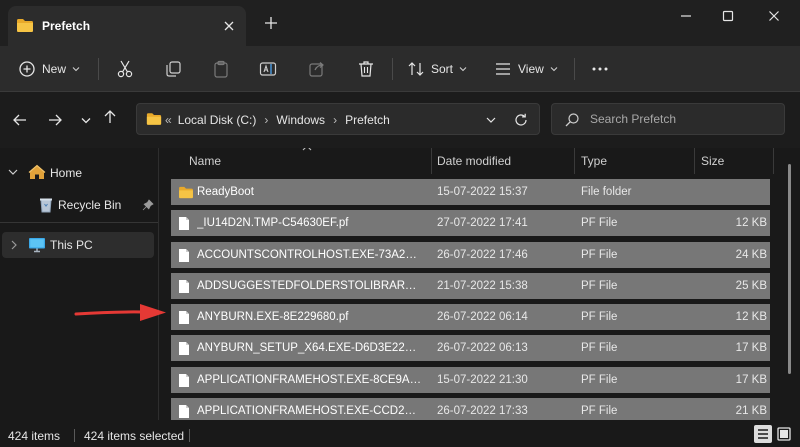 The width and height of the screenshot is (800, 447). I want to click on close-tab-icon, so click(229, 26).